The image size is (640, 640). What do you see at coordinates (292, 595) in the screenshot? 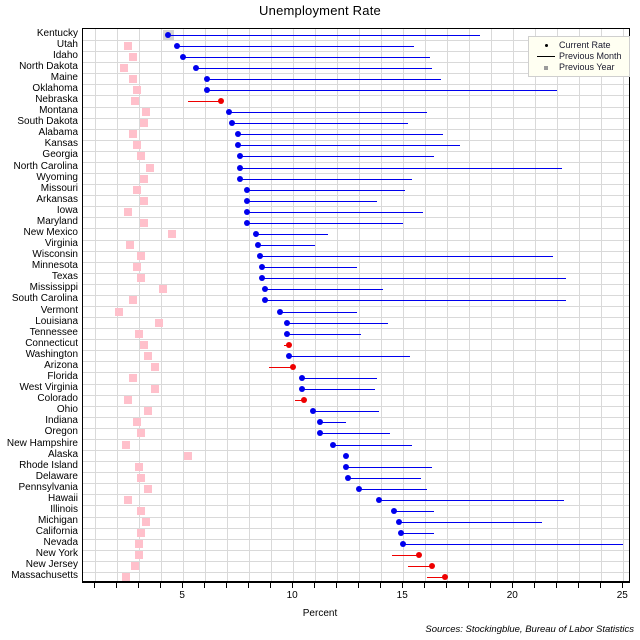
I see `x-axis-tick-label: 10` at bounding box center [292, 595].